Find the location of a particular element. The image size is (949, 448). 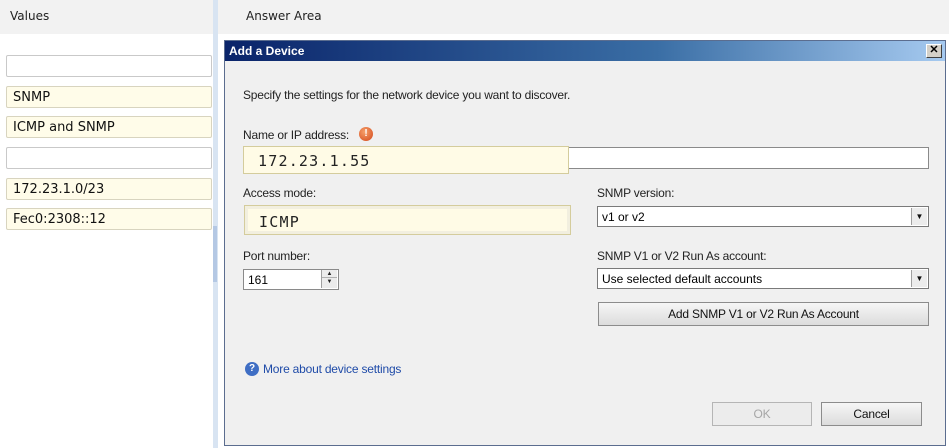

name-ip-input is located at coordinates (748, 158).